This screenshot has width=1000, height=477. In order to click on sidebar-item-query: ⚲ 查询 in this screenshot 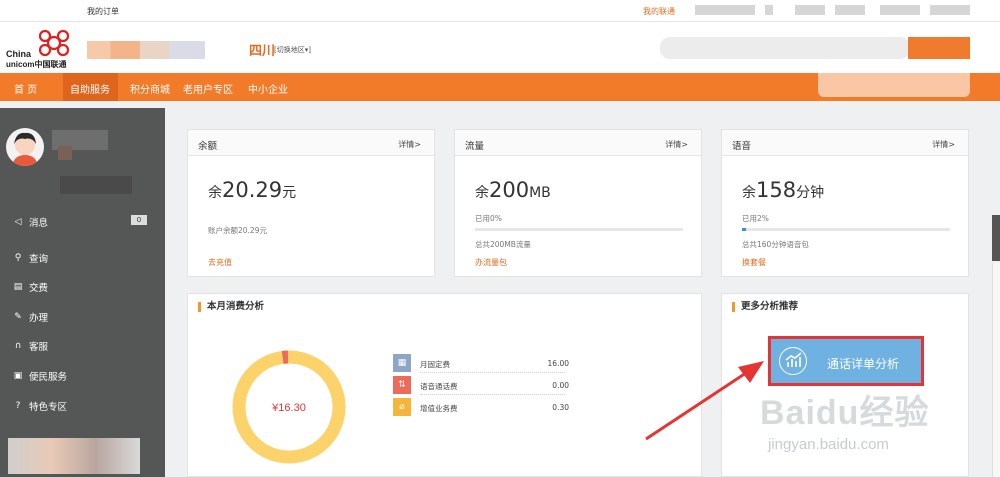, I will do `click(30, 258)`.